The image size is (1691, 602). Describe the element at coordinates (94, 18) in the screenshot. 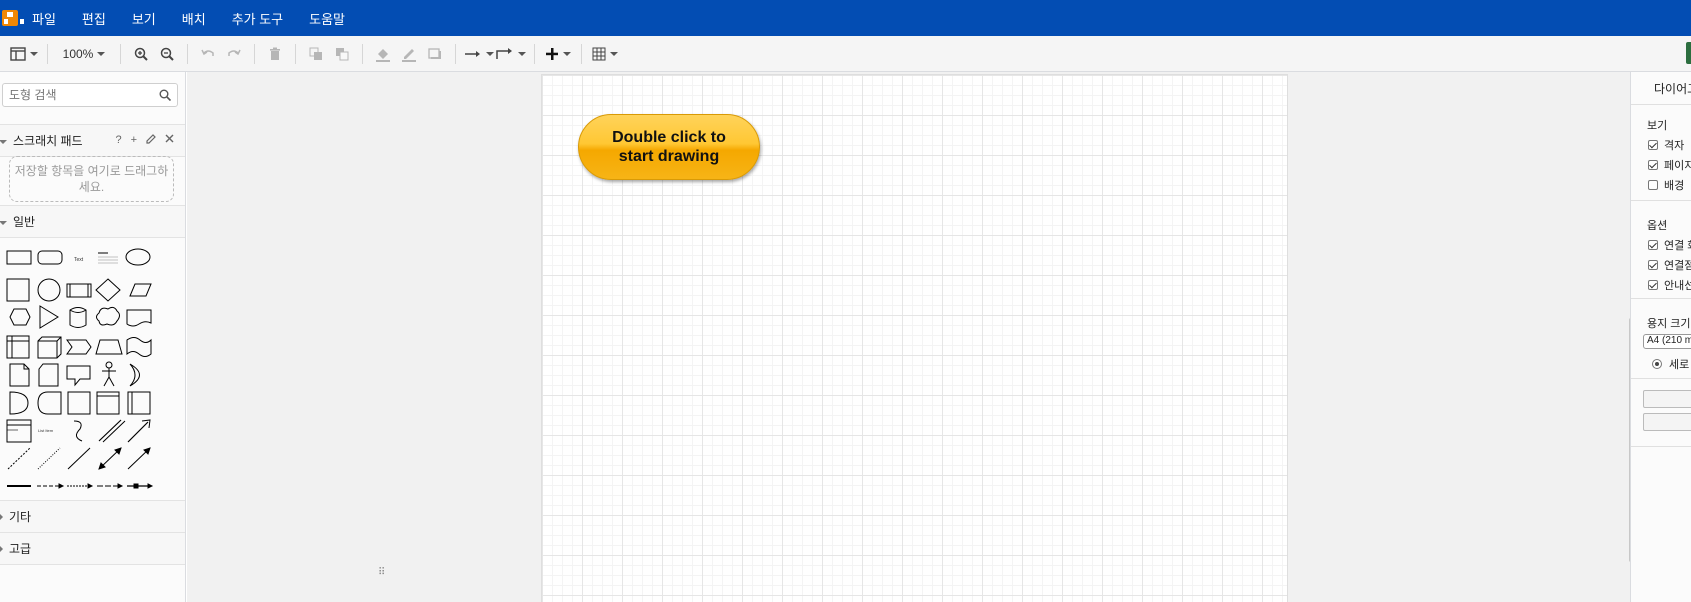

I see `menu-edit: 편집` at that location.